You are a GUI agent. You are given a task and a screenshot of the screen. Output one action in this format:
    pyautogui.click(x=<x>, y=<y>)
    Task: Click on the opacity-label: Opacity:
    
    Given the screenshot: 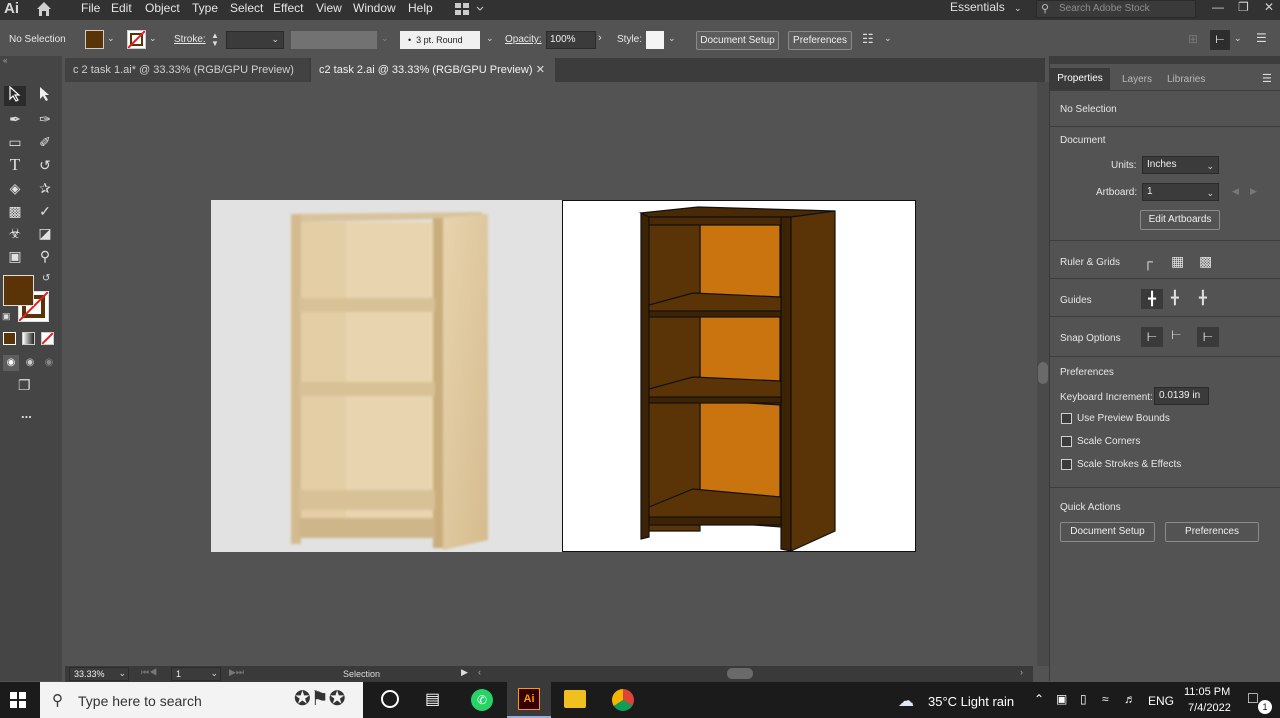 What is the action you would take?
    pyautogui.click(x=523, y=39)
    